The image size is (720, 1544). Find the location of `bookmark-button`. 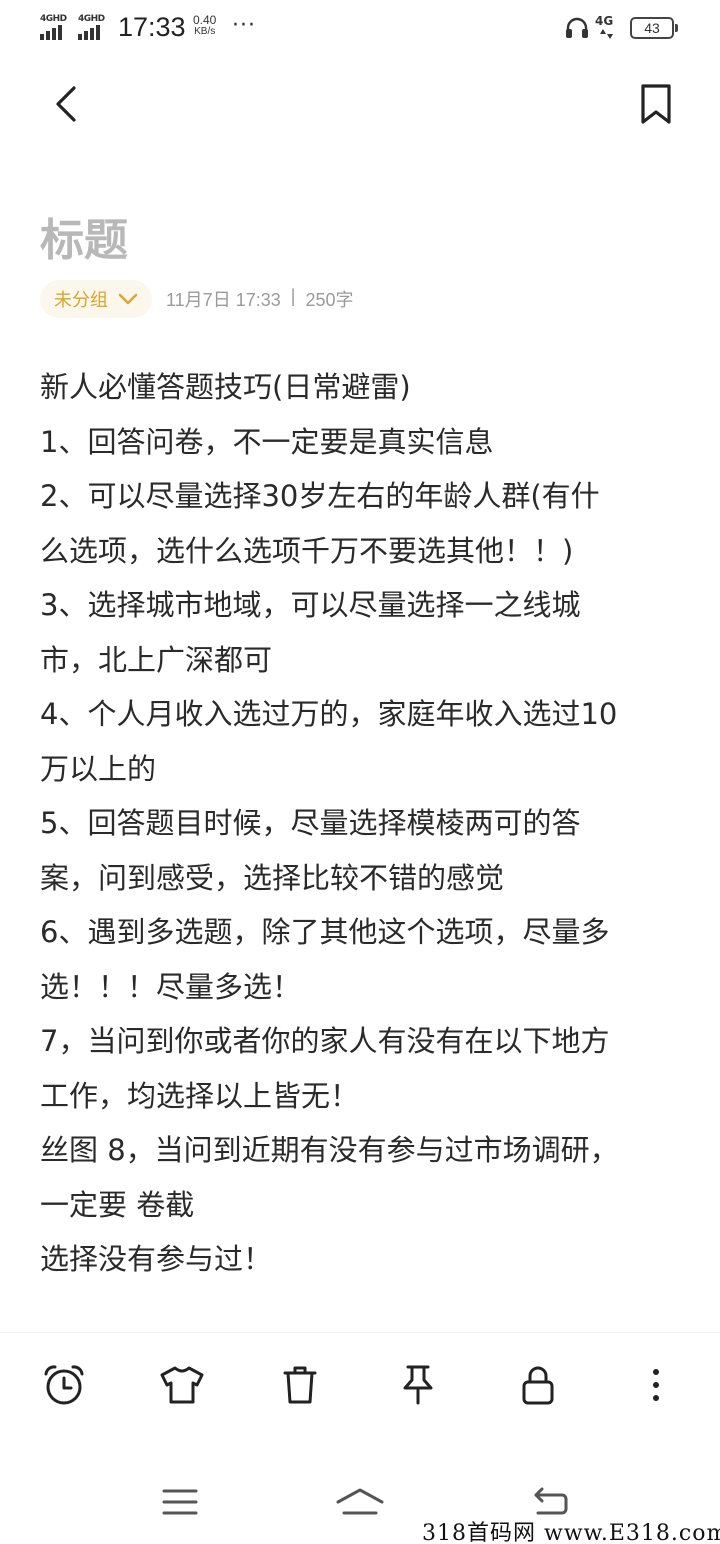

bookmark-button is located at coordinates (656, 104).